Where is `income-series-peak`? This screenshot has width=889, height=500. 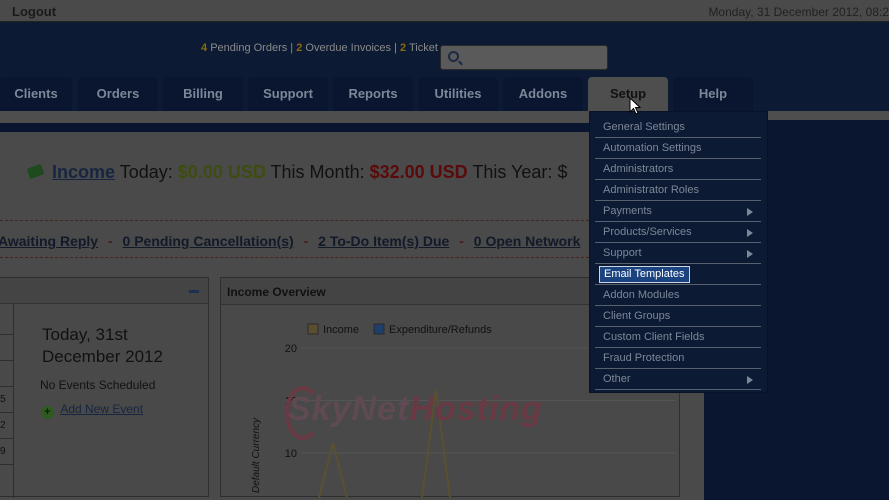
income-series-peak is located at coordinates (333, 470).